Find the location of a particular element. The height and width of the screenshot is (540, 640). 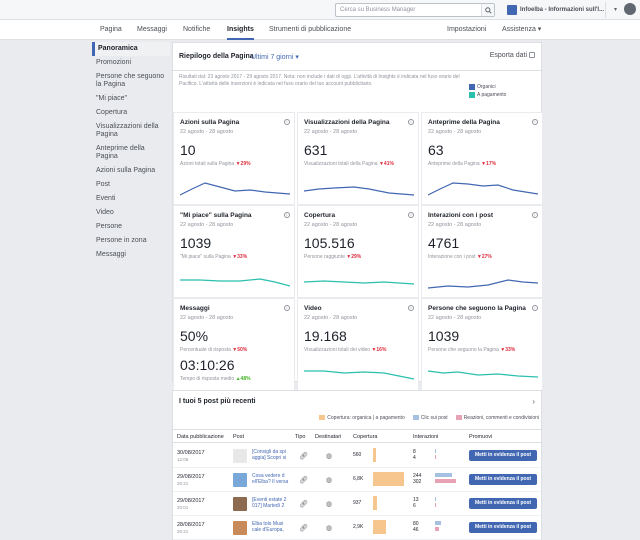

legend-reach-label: Copertura: organica | a pagamento is located at coordinates (366, 418).